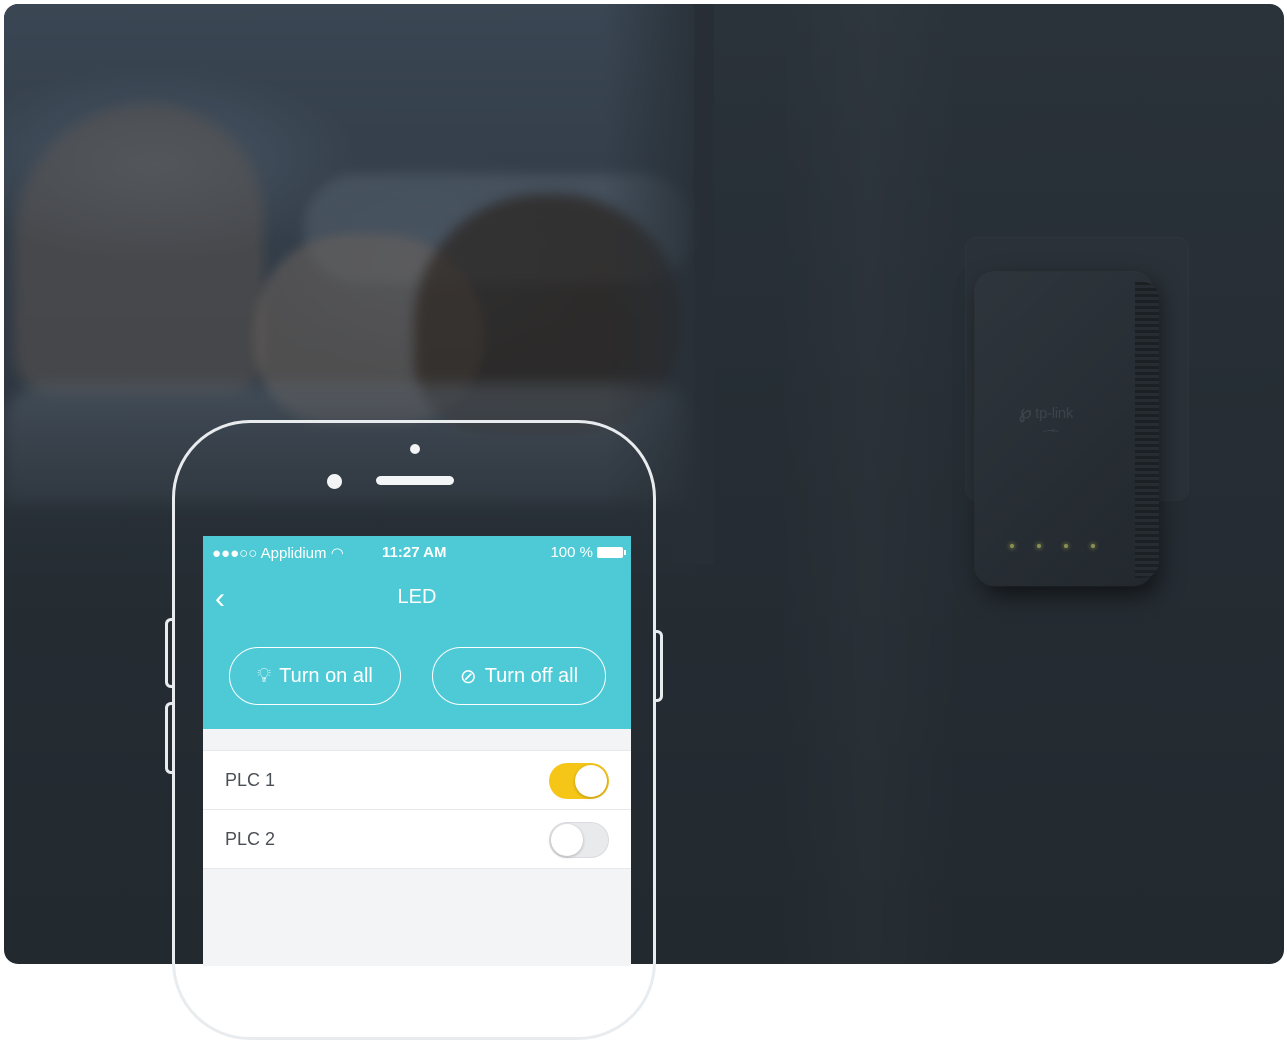 The width and height of the screenshot is (1287, 1040). Describe the element at coordinates (169, 653) in the screenshot. I see `volume-up-button` at that location.